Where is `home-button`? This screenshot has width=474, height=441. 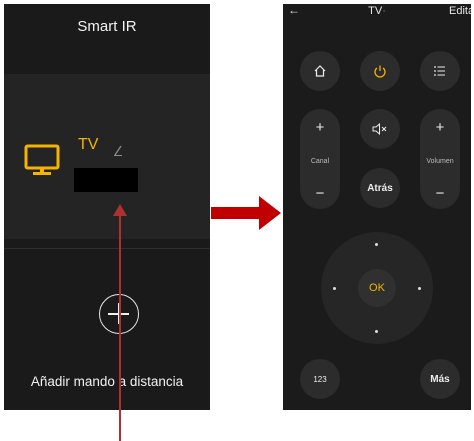
home-button is located at coordinates (320, 71).